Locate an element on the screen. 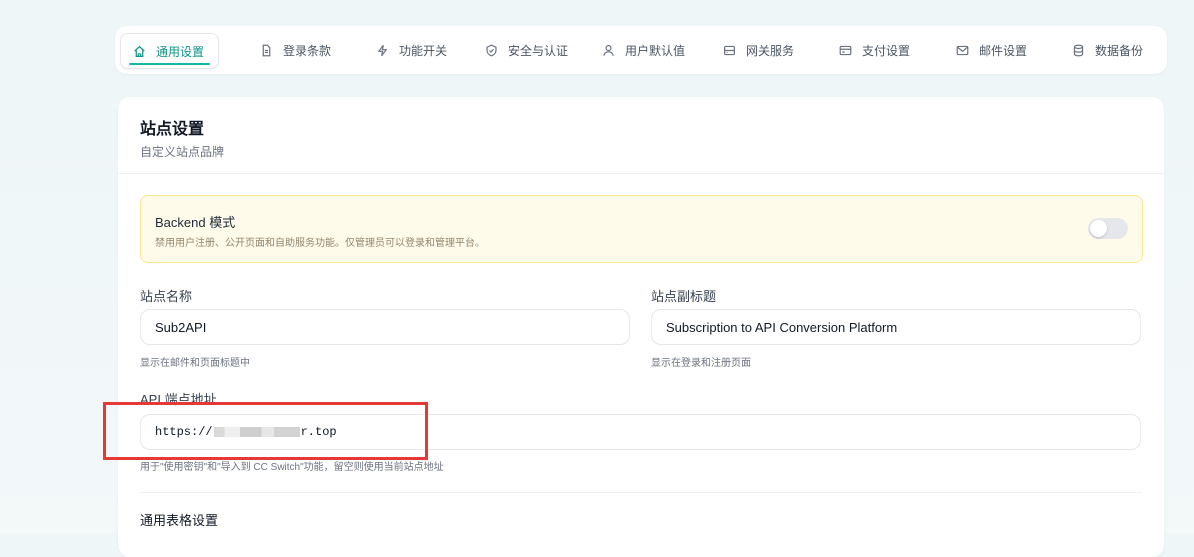 Image resolution: width=1194 pixels, height=557 pixels. tab-payment-settings: 支付设置 is located at coordinates (874, 50).